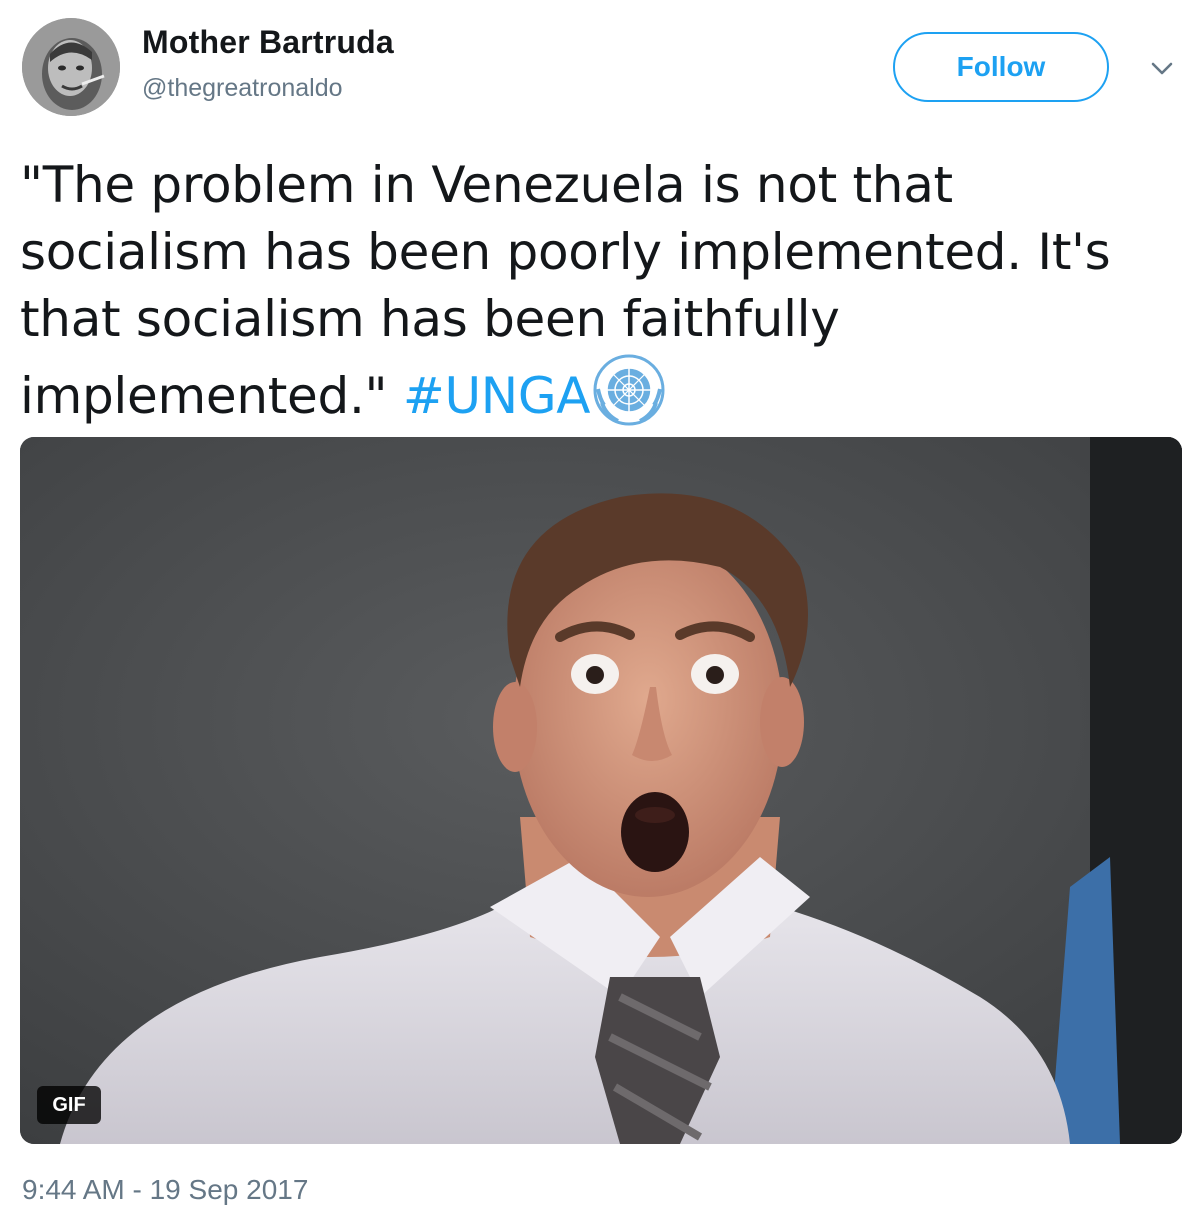  What do you see at coordinates (1001, 67) in the screenshot?
I see `follow-button: Follow` at bounding box center [1001, 67].